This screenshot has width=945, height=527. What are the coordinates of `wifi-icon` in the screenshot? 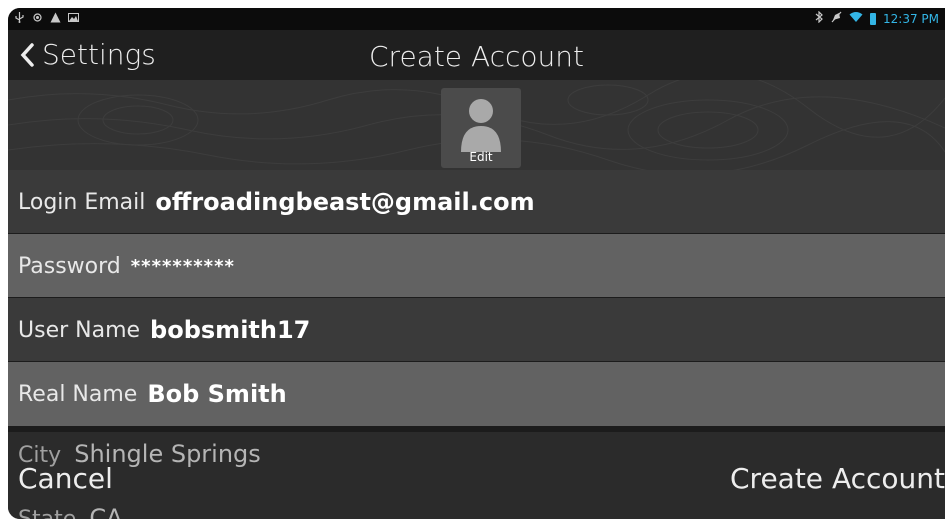 It's located at (856, 18).